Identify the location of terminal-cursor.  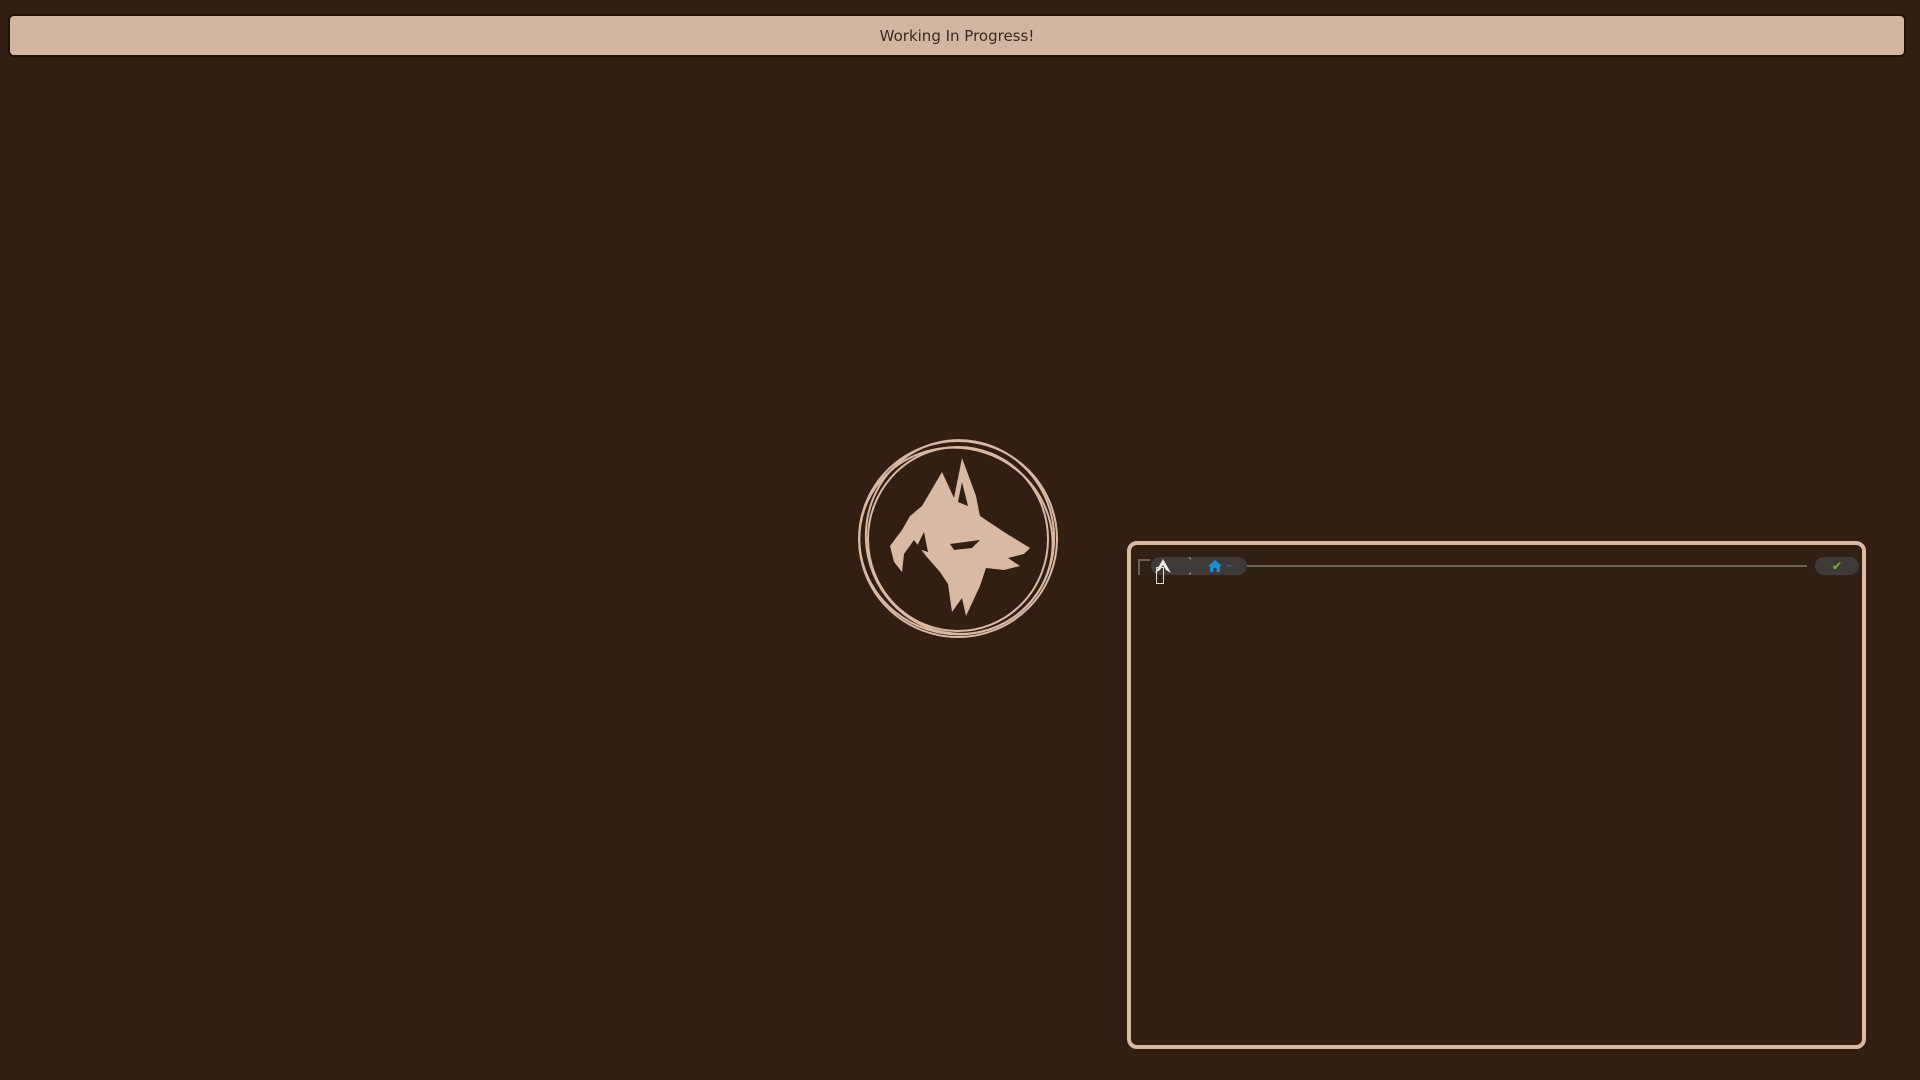
(1160, 575).